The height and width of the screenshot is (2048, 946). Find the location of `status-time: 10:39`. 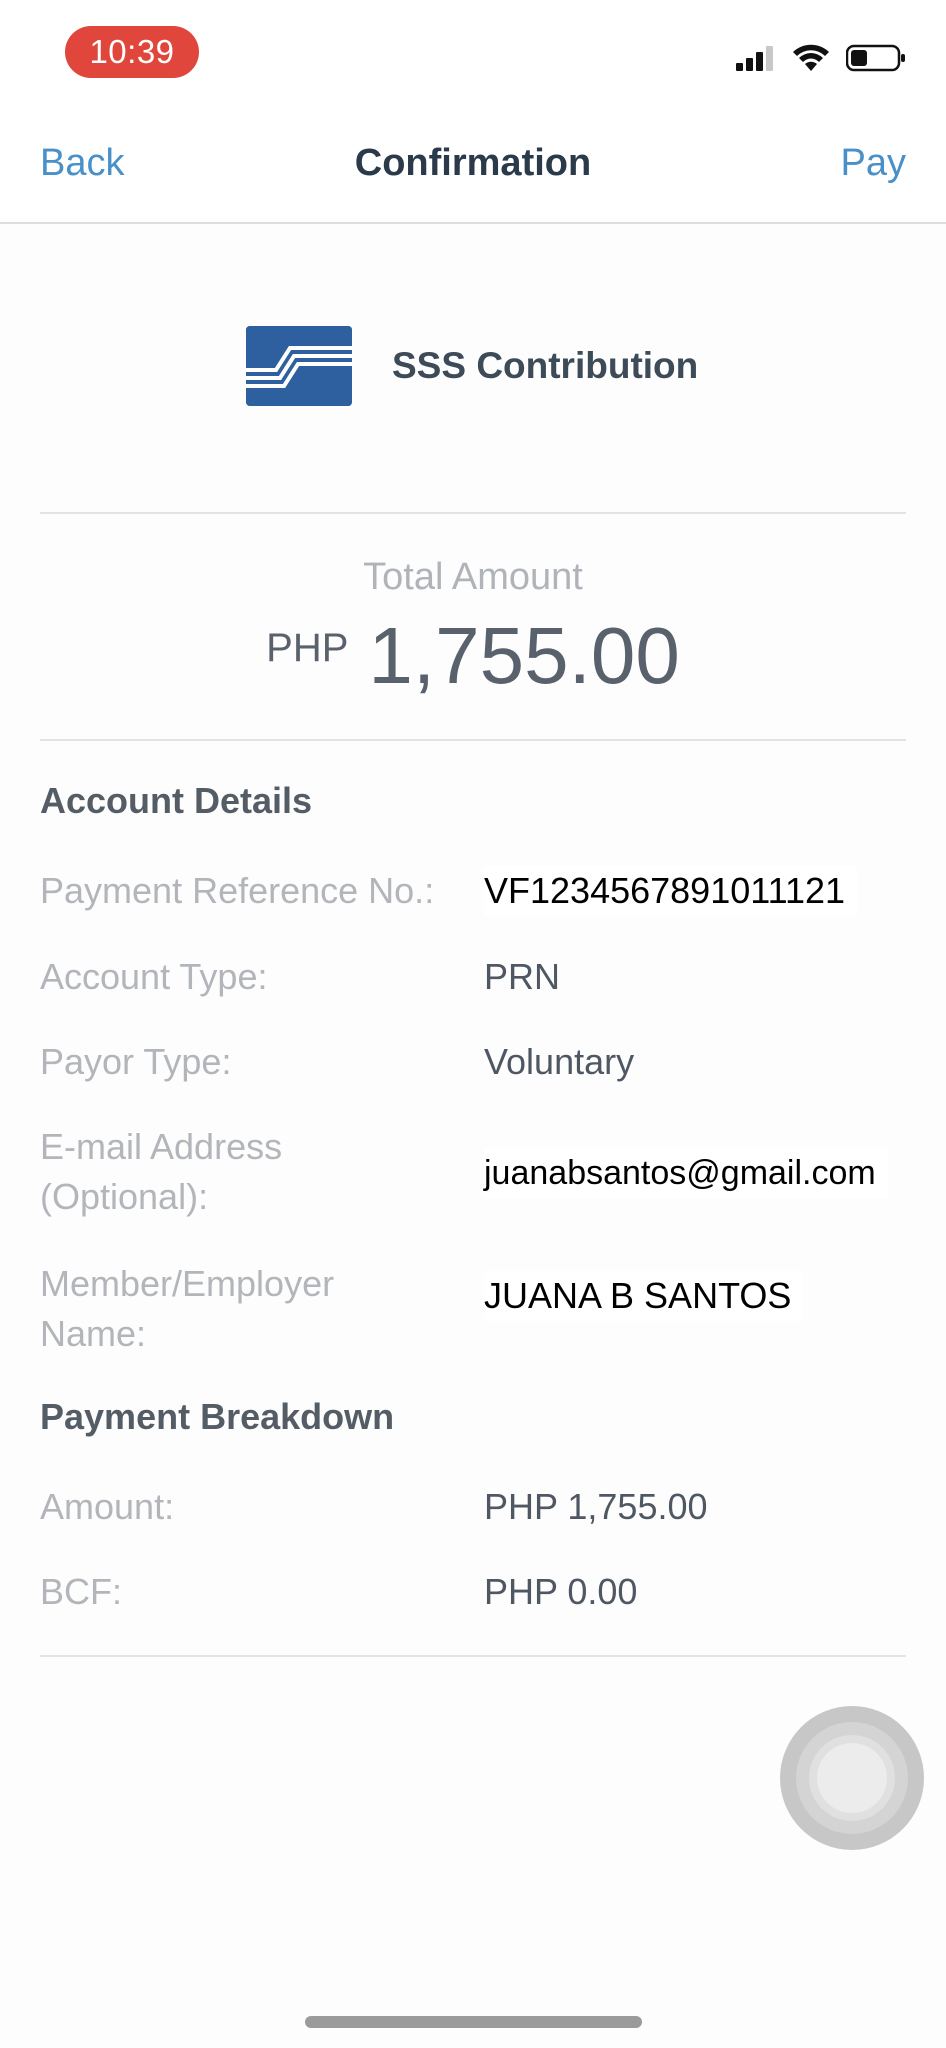

status-time: 10:39 is located at coordinates (132, 52).